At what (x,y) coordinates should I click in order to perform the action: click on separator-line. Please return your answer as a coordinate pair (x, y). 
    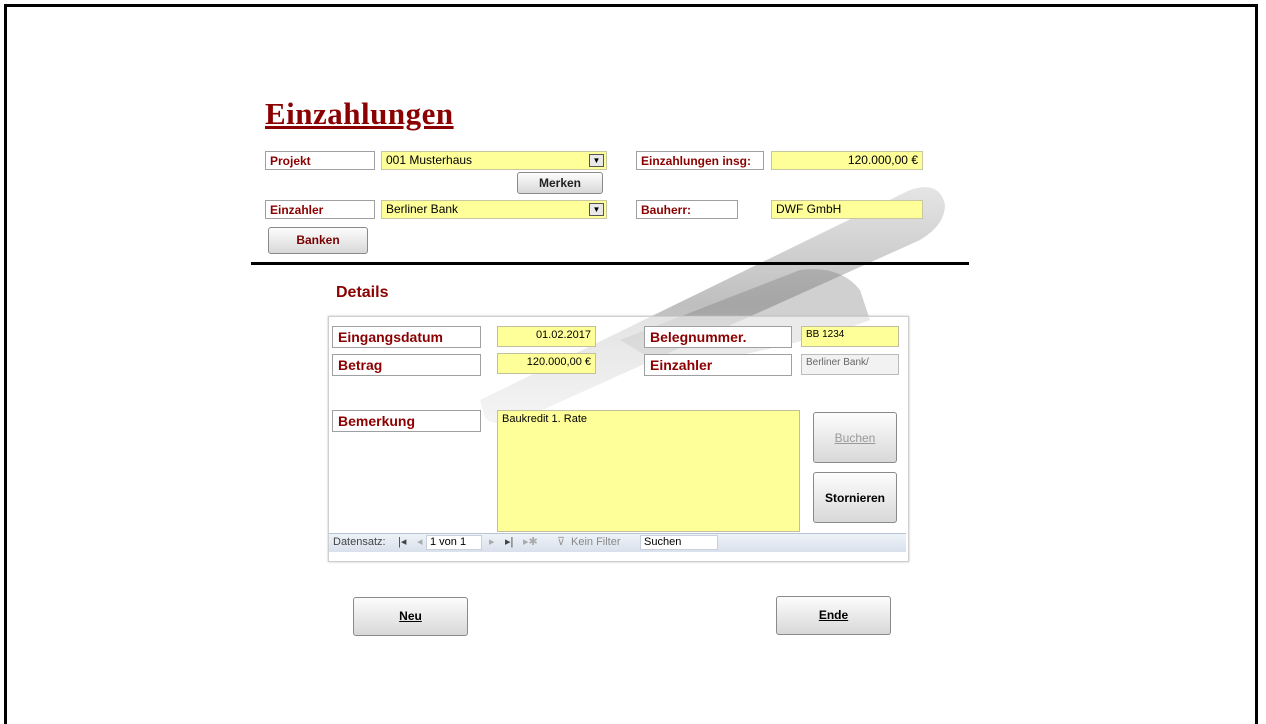
    Looking at the image, I should click on (610, 263).